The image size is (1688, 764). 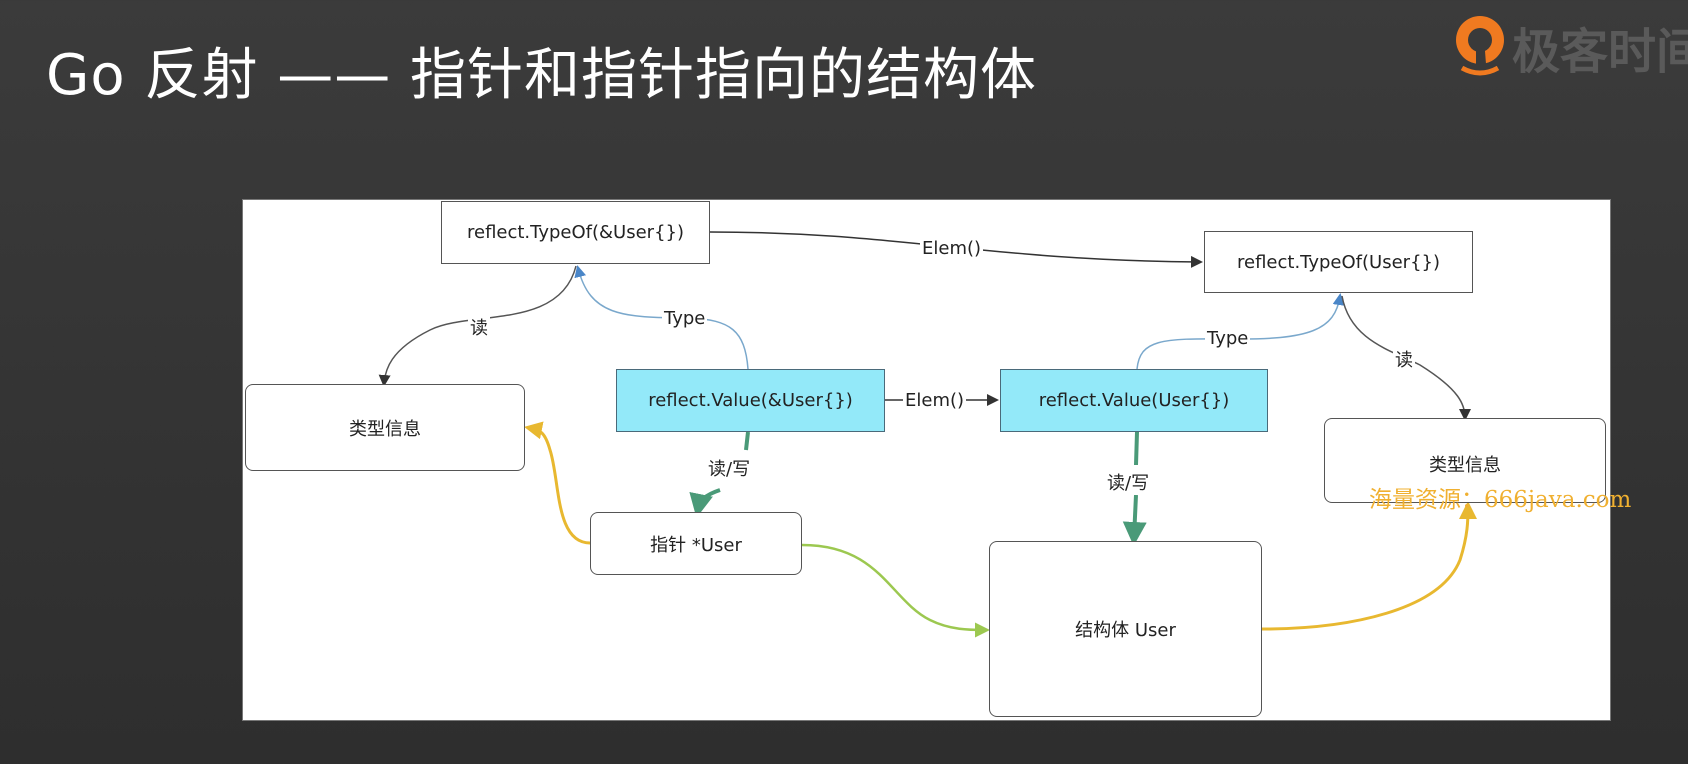 What do you see at coordinates (895, 590) in the screenshot?
I see `edge-ptr-struct` at bounding box center [895, 590].